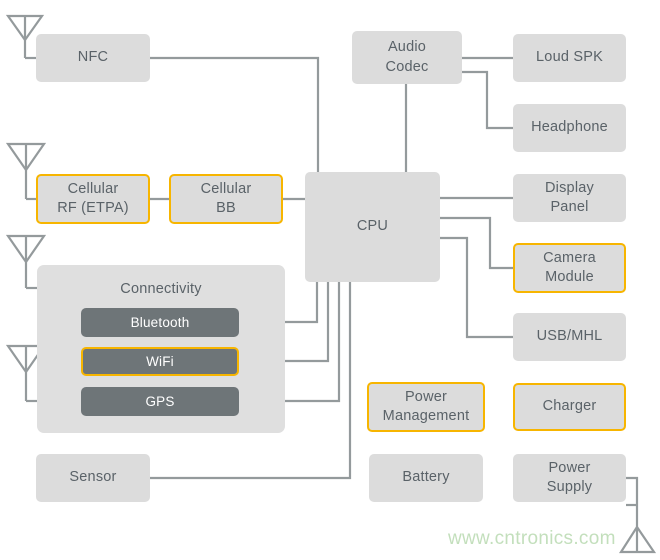 This screenshot has height=560, width=660. I want to click on sub-block-gps-label: GPS, so click(160, 401).